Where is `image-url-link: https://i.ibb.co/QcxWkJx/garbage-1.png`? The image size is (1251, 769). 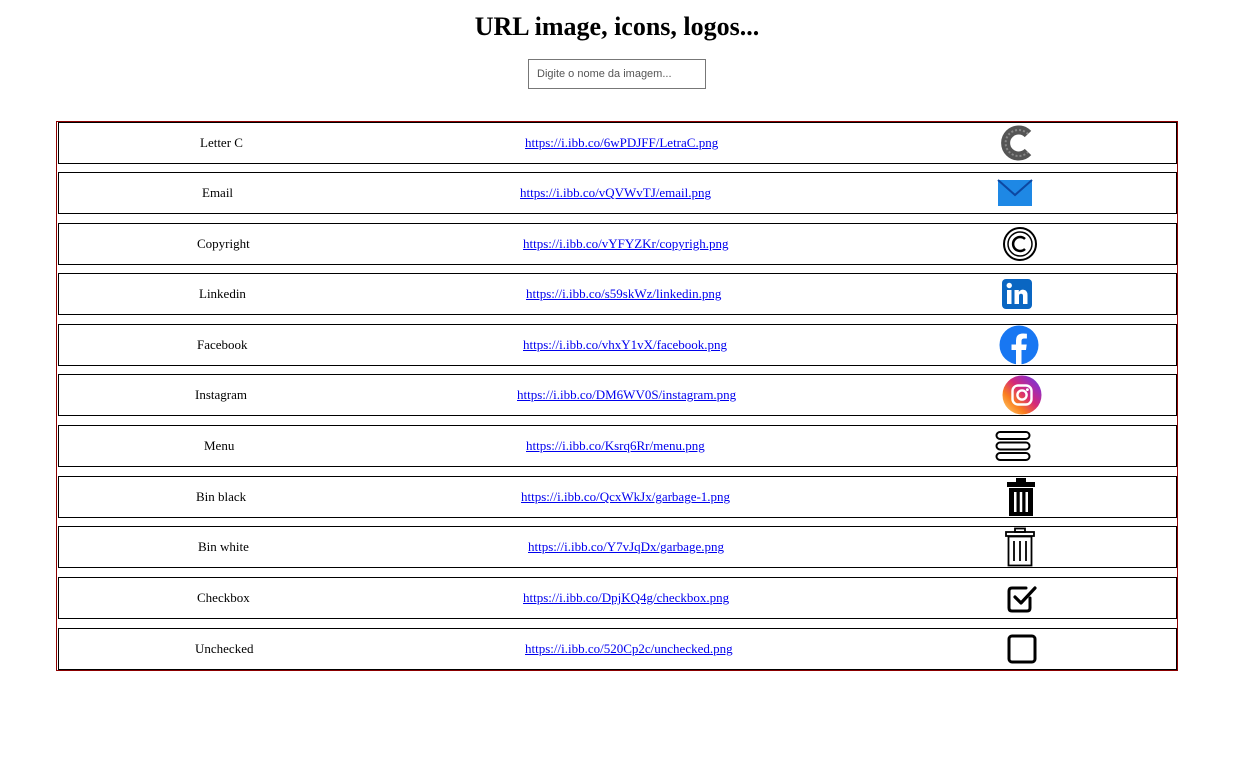 image-url-link: https://i.ibb.co/QcxWkJx/garbage-1.png is located at coordinates (625, 497).